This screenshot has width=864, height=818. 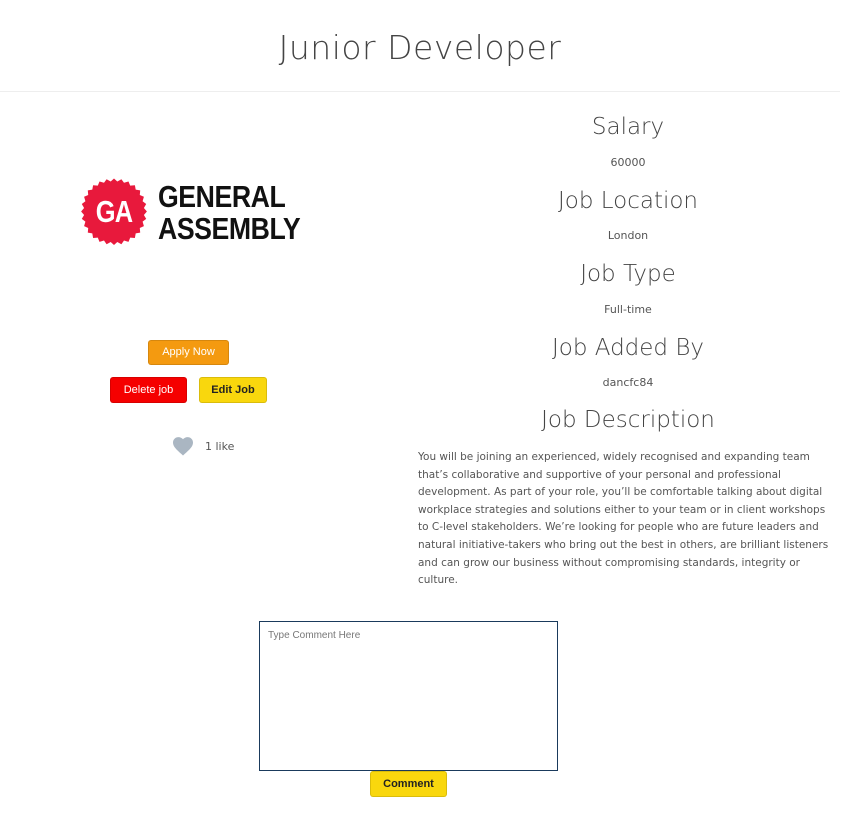 What do you see at coordinates (628, 127) in the screenshot?
I see `salary-heading: Salary` at bounding box center [628, 127].